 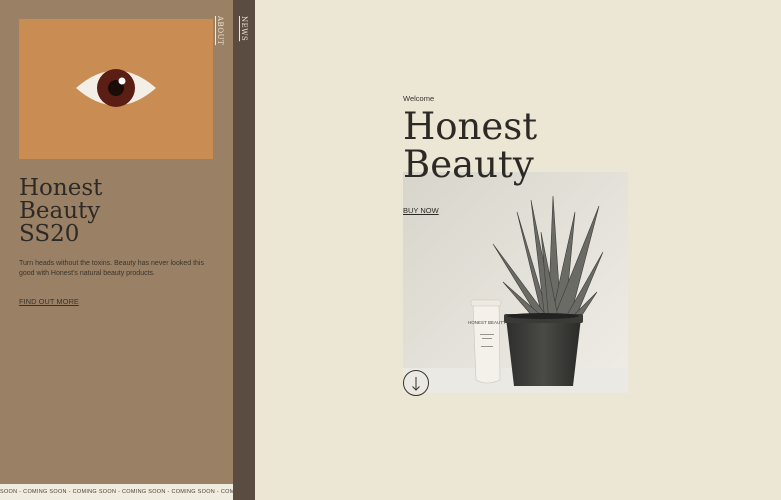 I want to click on find-out-more-link: FIND OUT MORE, so click(x=49, y=301).